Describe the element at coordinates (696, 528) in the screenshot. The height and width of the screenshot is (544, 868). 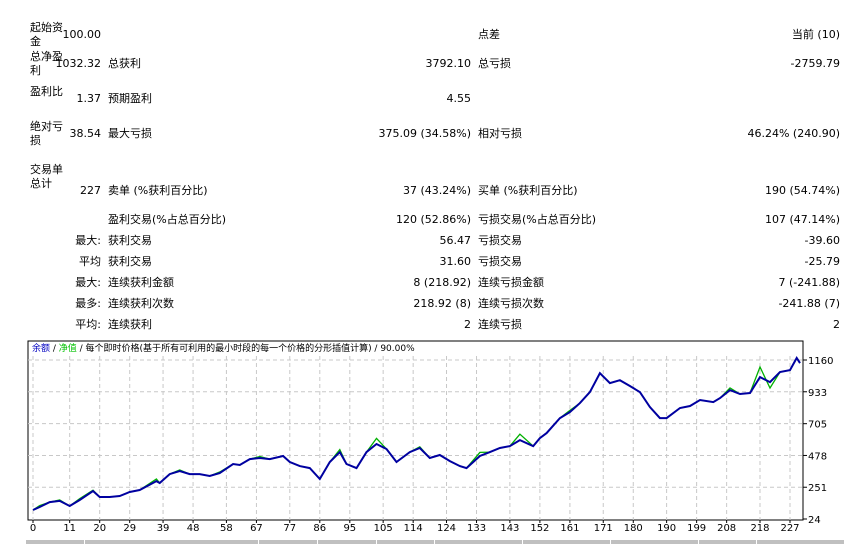
I see `x-tick-label: 199` at that location.